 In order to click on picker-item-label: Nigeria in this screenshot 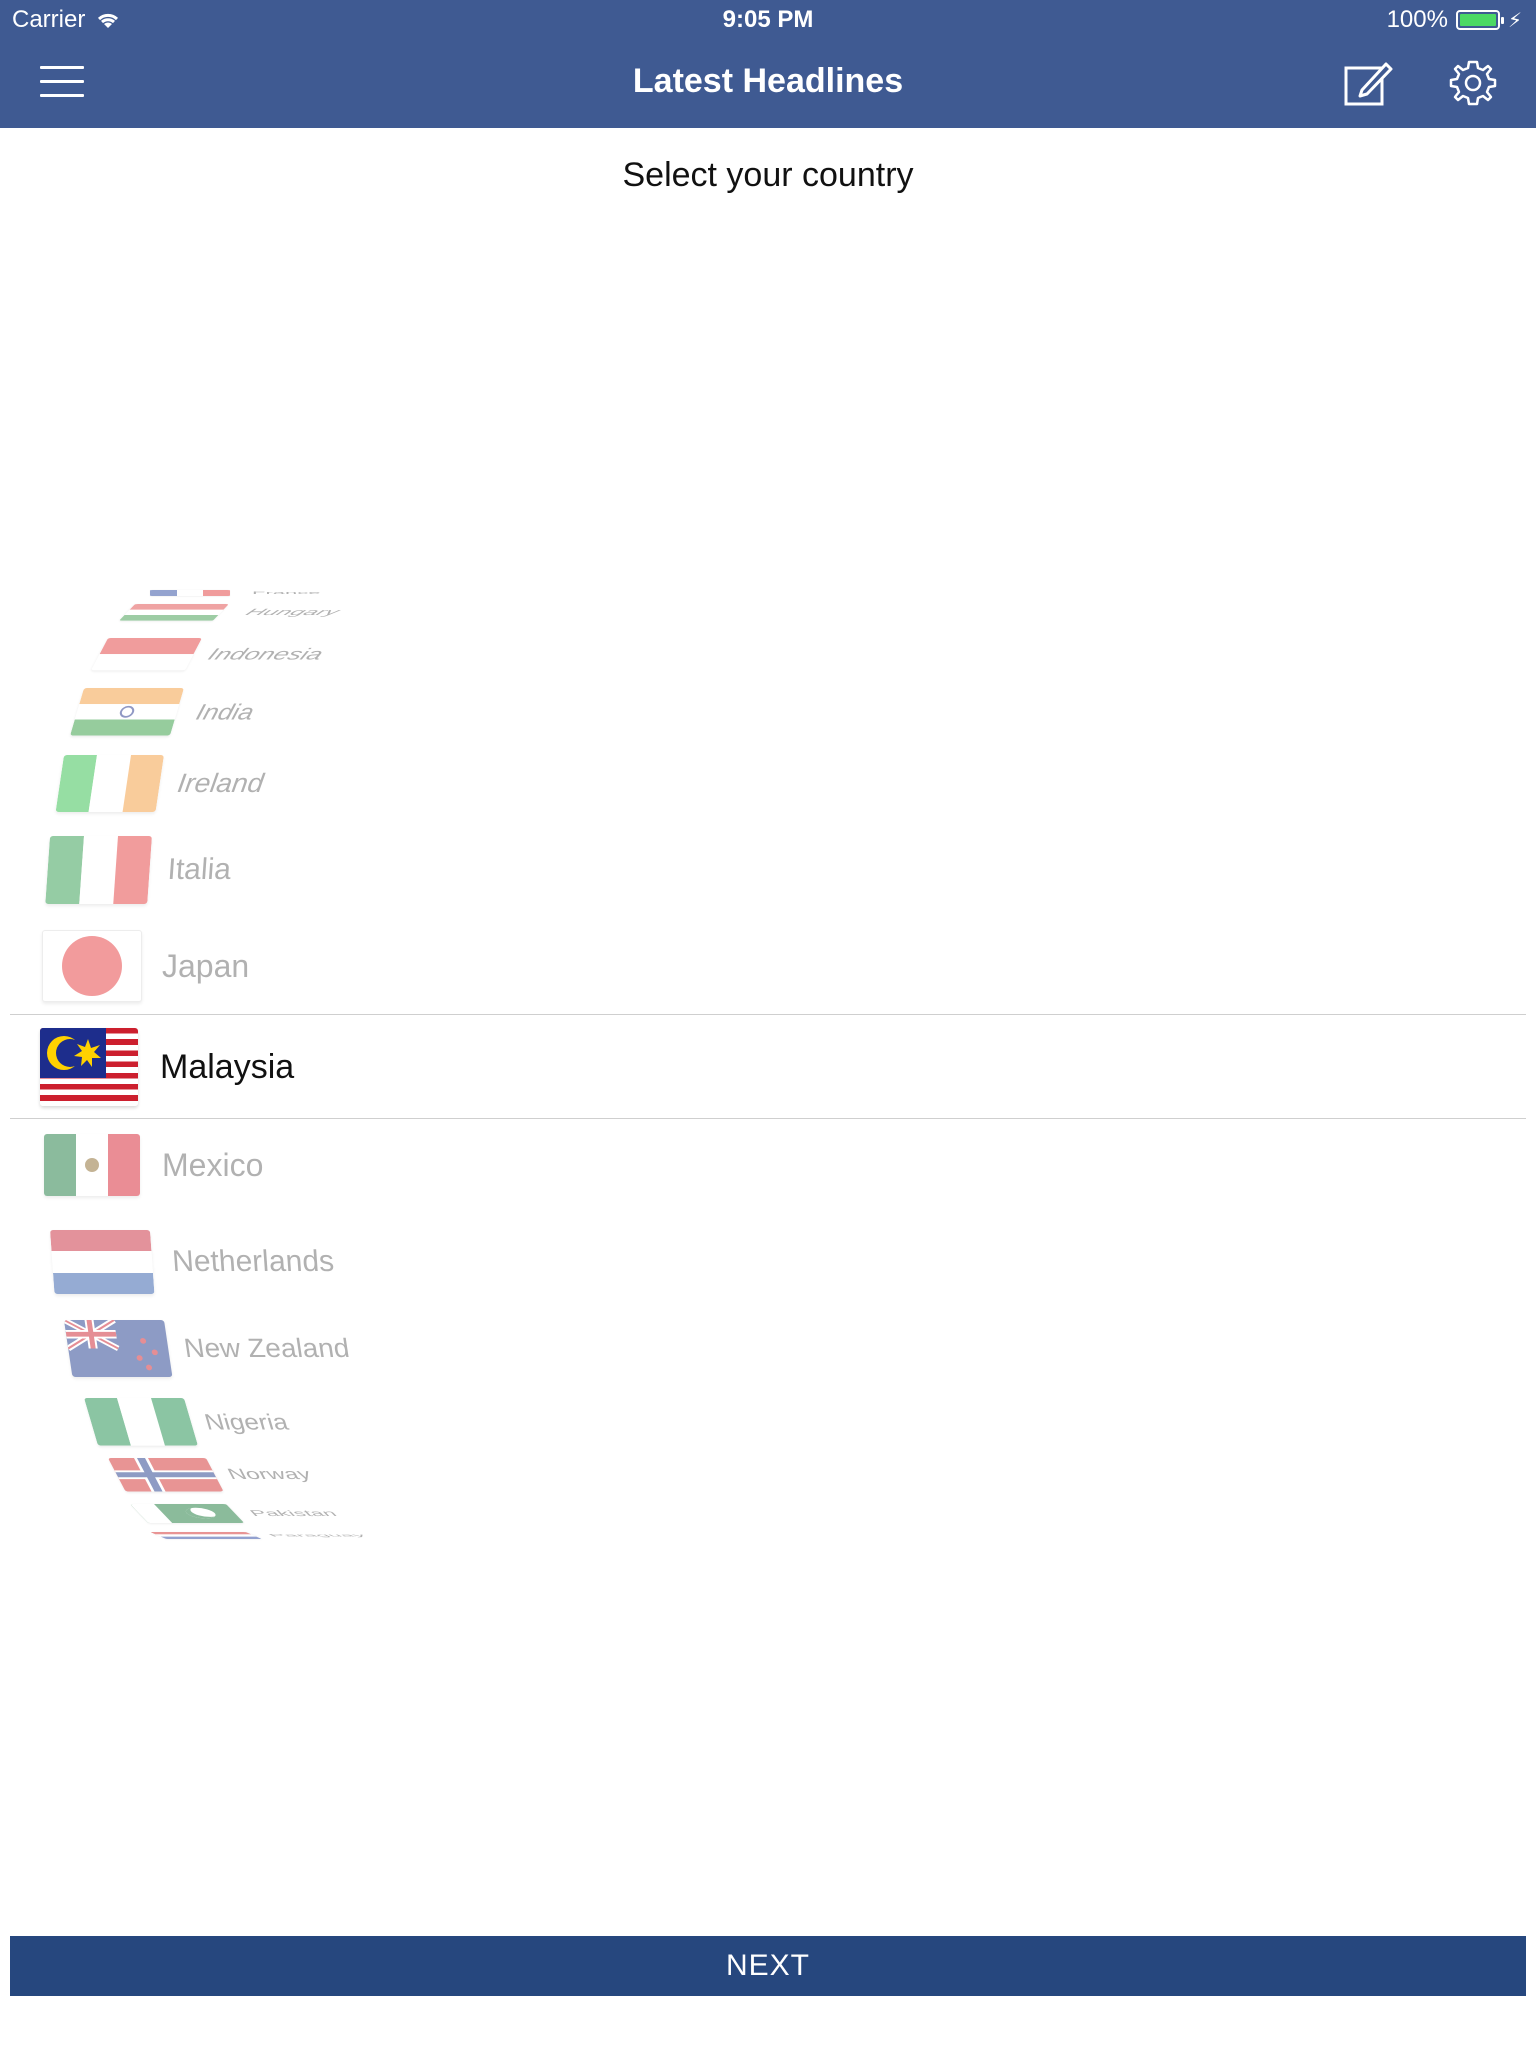, I will do `click(246, 1421)`.